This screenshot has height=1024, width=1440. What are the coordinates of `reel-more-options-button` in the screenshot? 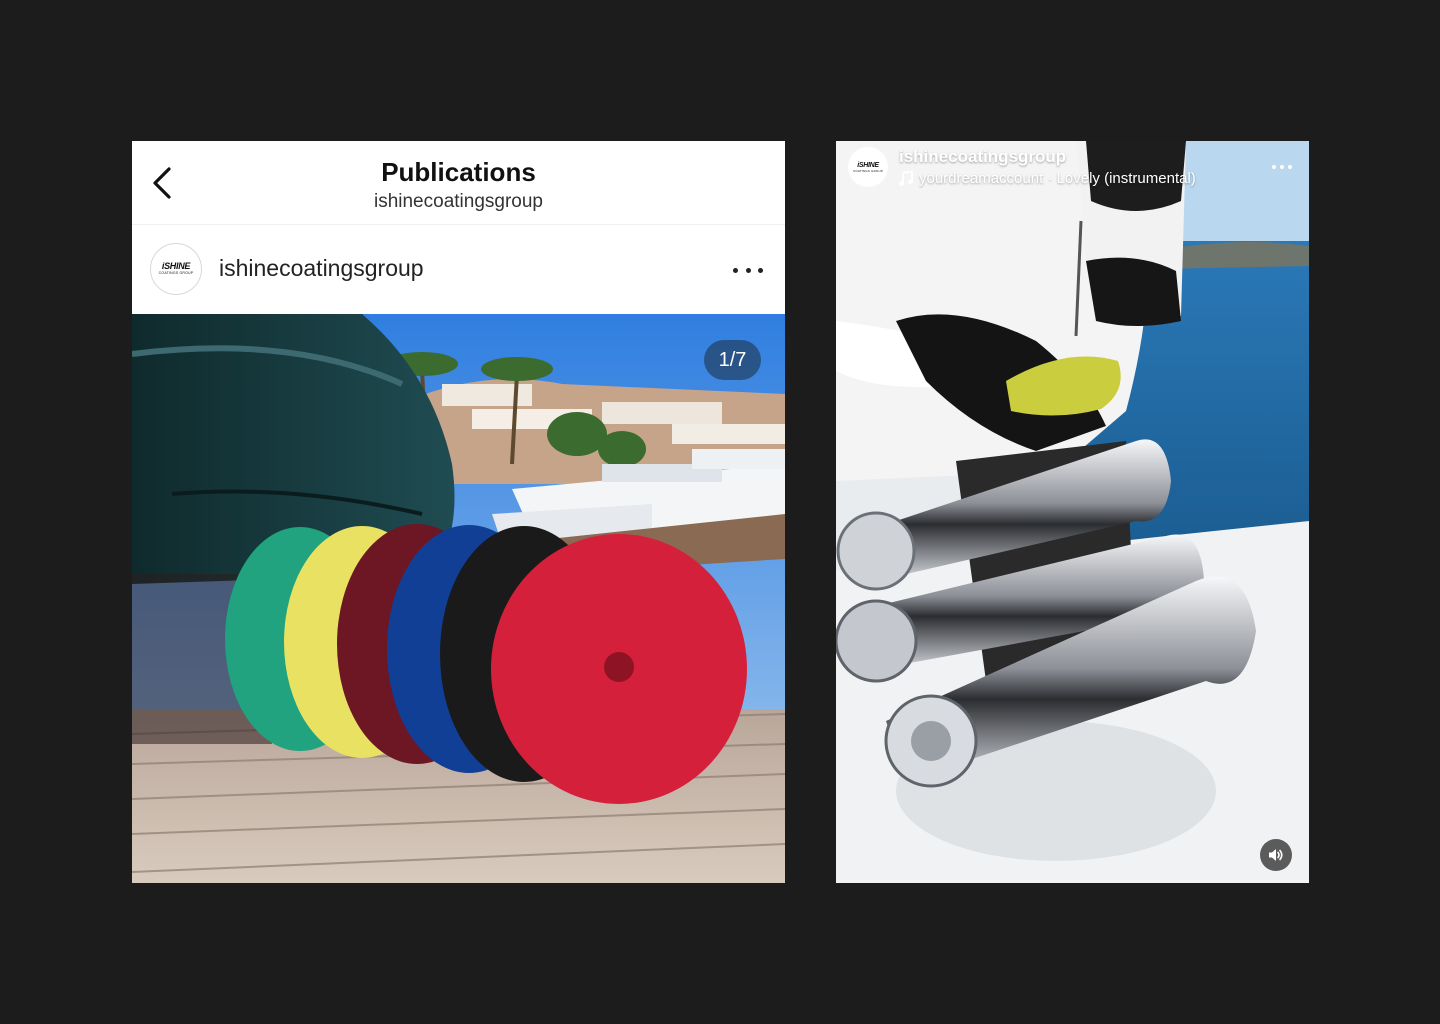 It's located at (1282, 167).